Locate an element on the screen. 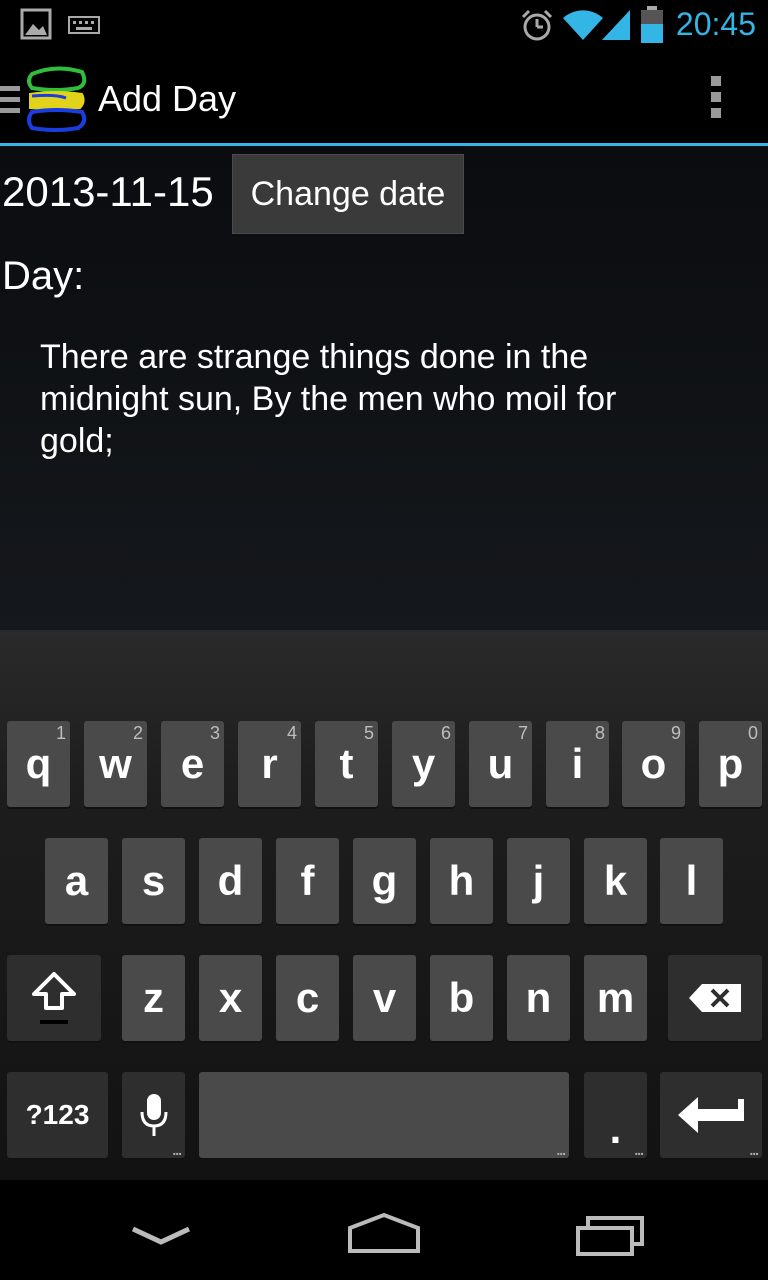 This screenshot has height=1280, width=768. key-v: v is located at coordinates (384, 998).